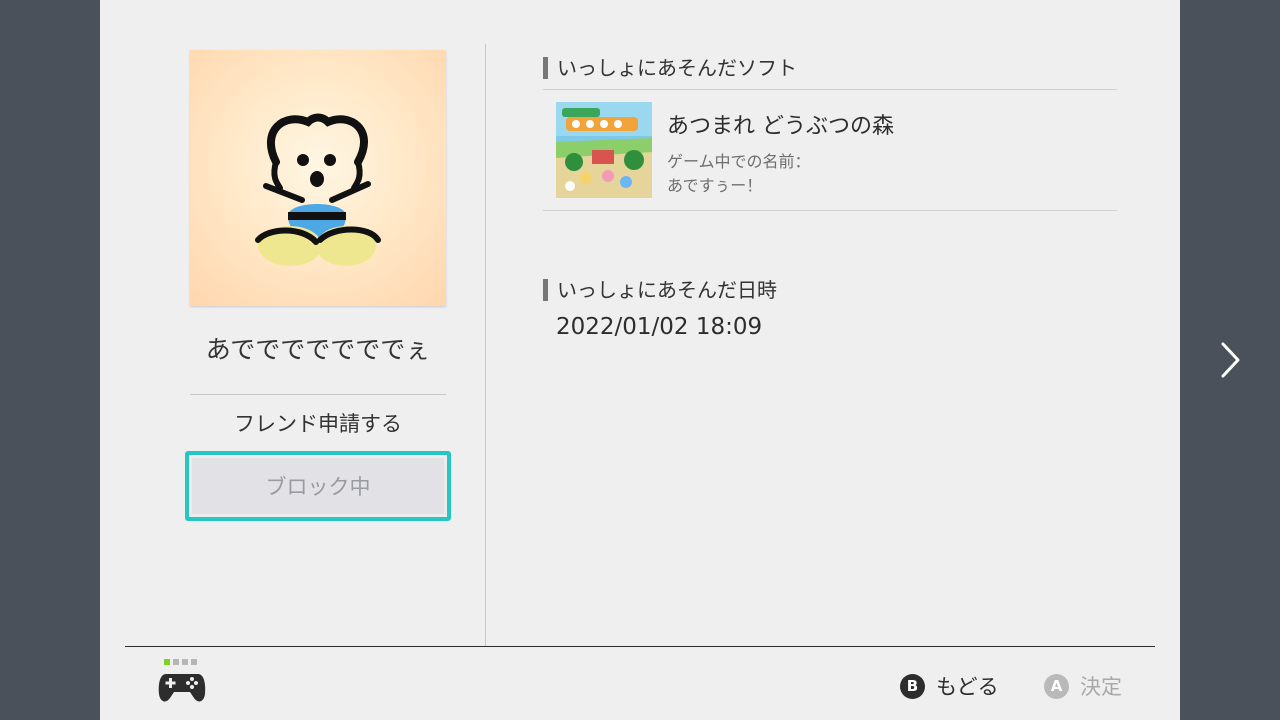  I want to click on played-software-heading: いっしょにあそんだソフト, so click(670, 68).